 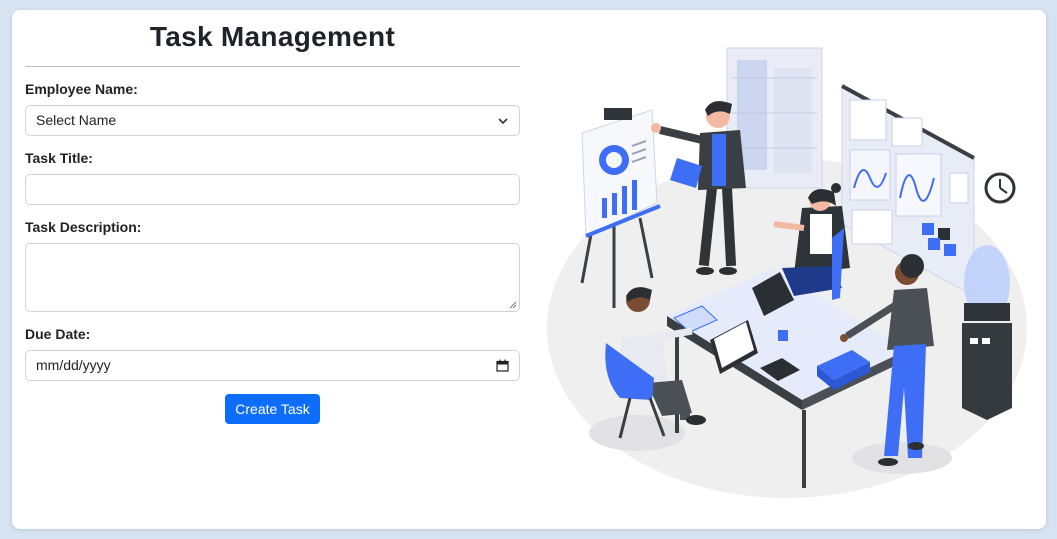 What do you see at coordinates (73, 365) in the screenshot?
I see `due-date-placeholder: mm/dd/yyyy` at bounding box center [73, 365].